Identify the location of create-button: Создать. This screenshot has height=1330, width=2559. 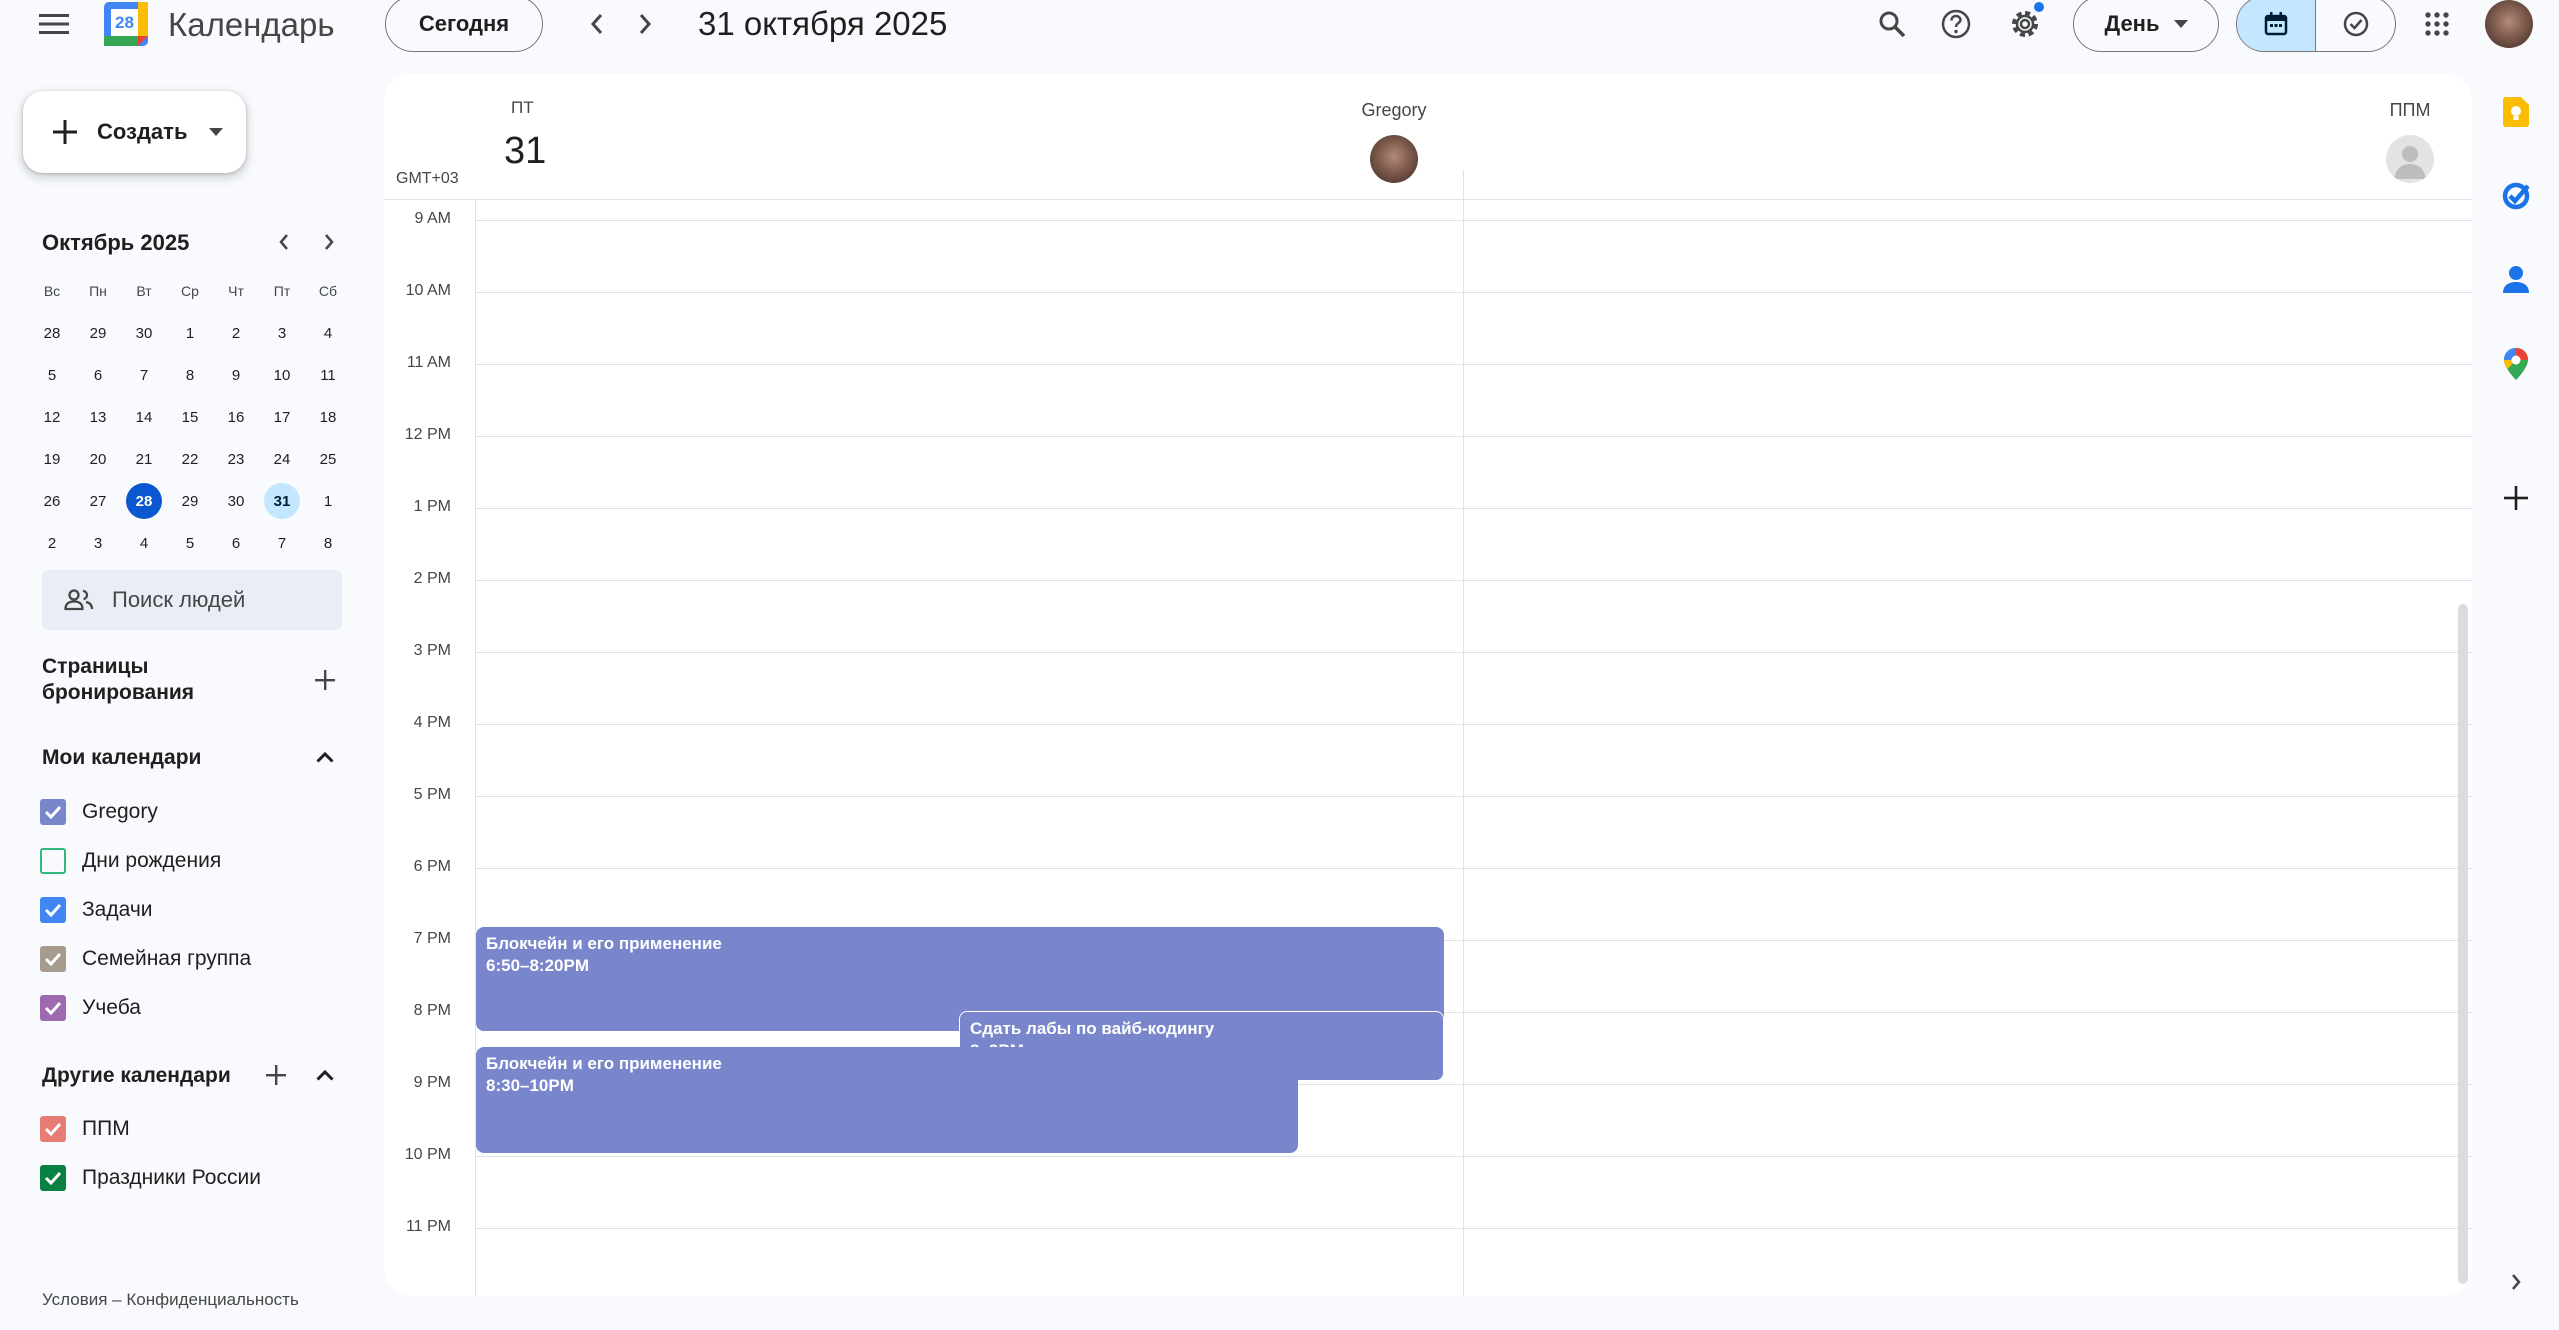
(134, 132).